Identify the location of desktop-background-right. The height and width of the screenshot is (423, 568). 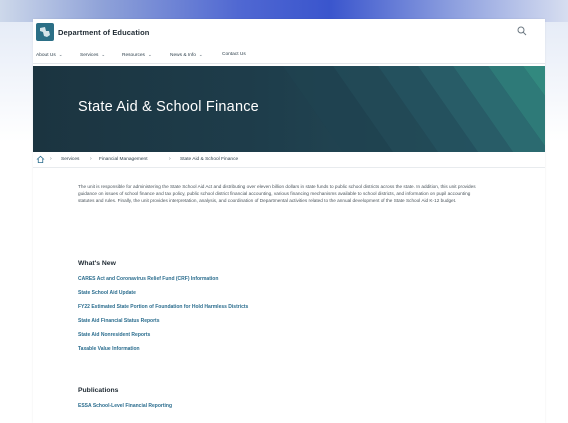
(556, 222).